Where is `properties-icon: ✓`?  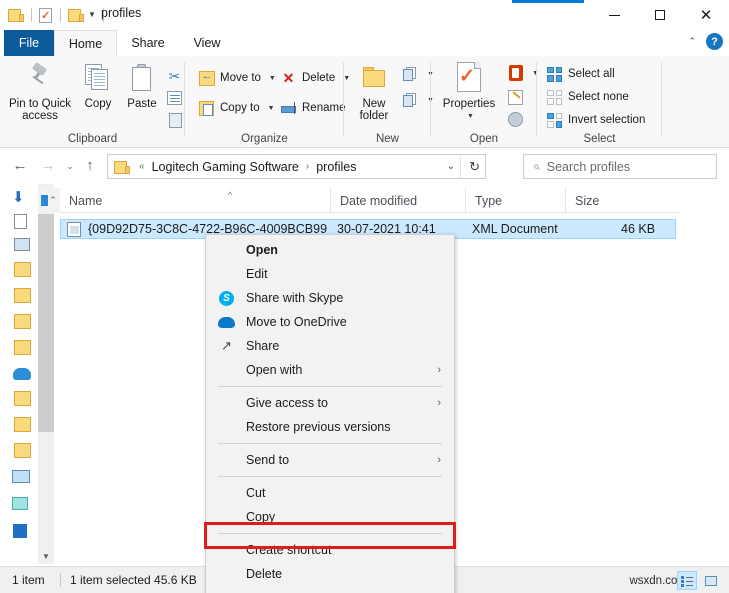
properties-icon: ✓ is located at coordinates (46, 15).